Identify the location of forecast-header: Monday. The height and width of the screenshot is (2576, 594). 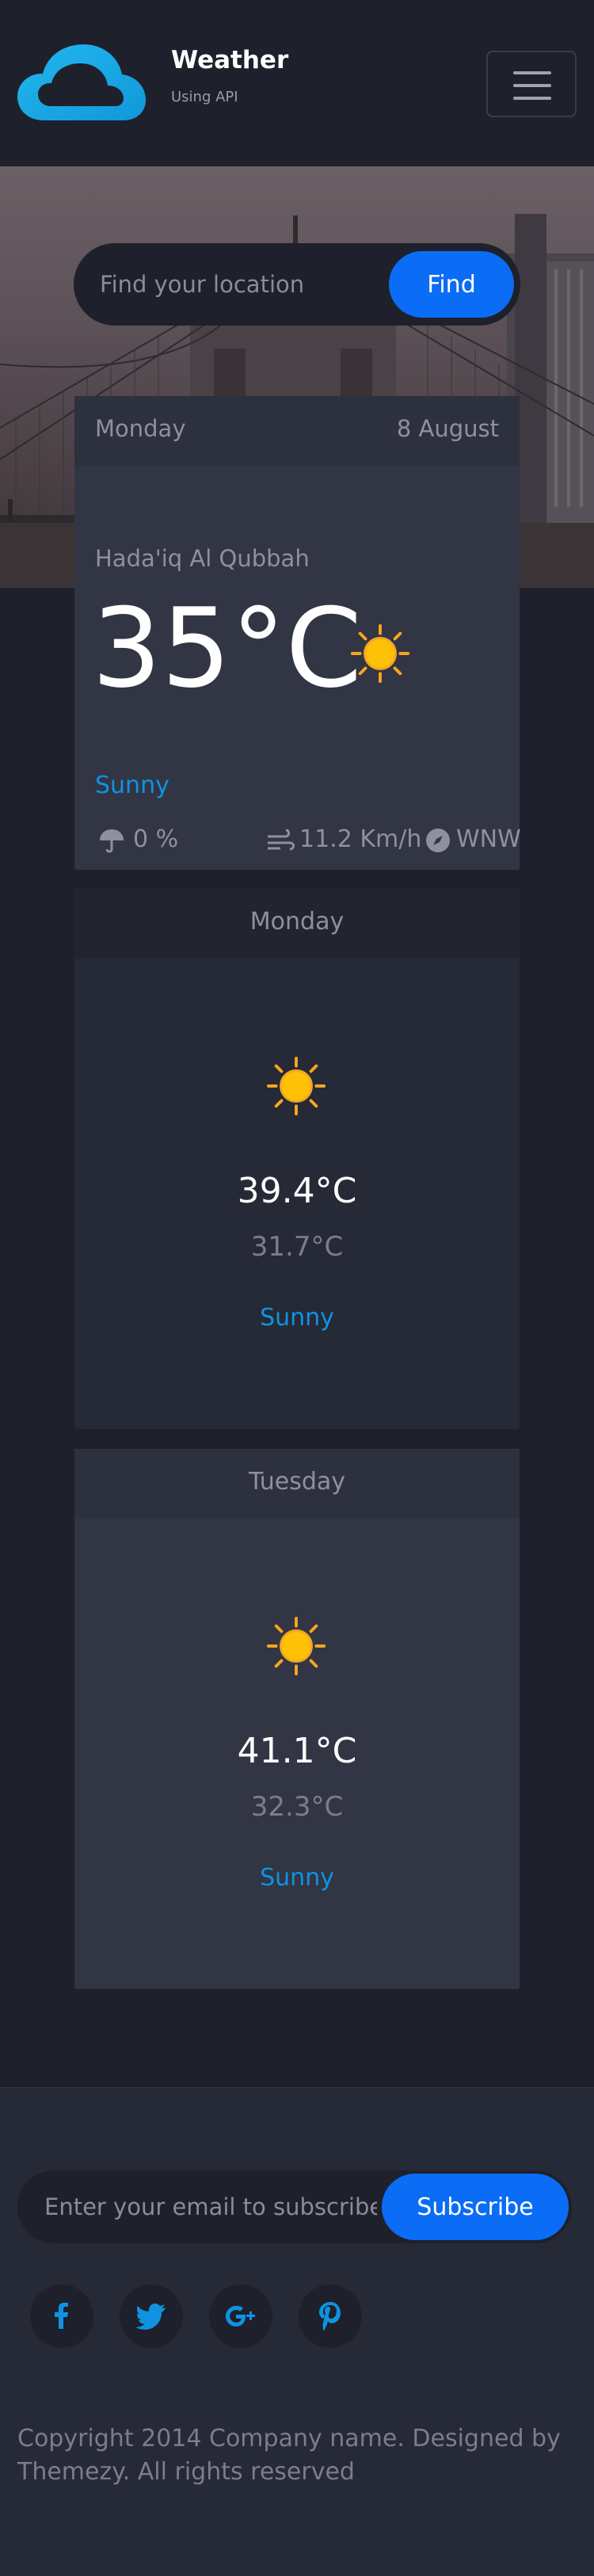
(297, 924).